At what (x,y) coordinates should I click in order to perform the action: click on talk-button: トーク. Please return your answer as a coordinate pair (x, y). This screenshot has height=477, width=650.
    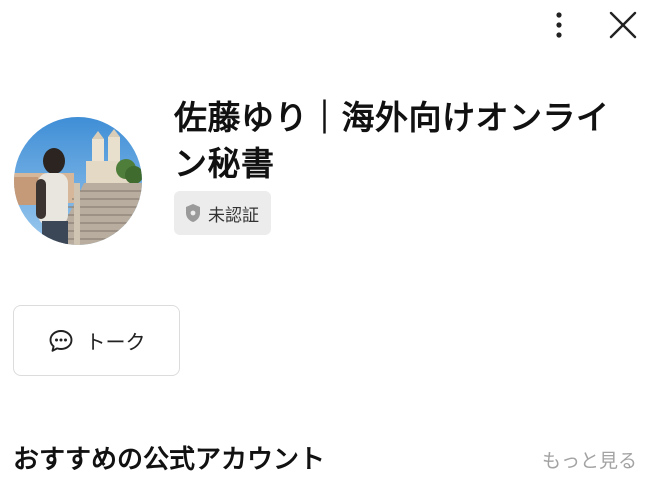
    Looking at the image, I should click on (96, 340).